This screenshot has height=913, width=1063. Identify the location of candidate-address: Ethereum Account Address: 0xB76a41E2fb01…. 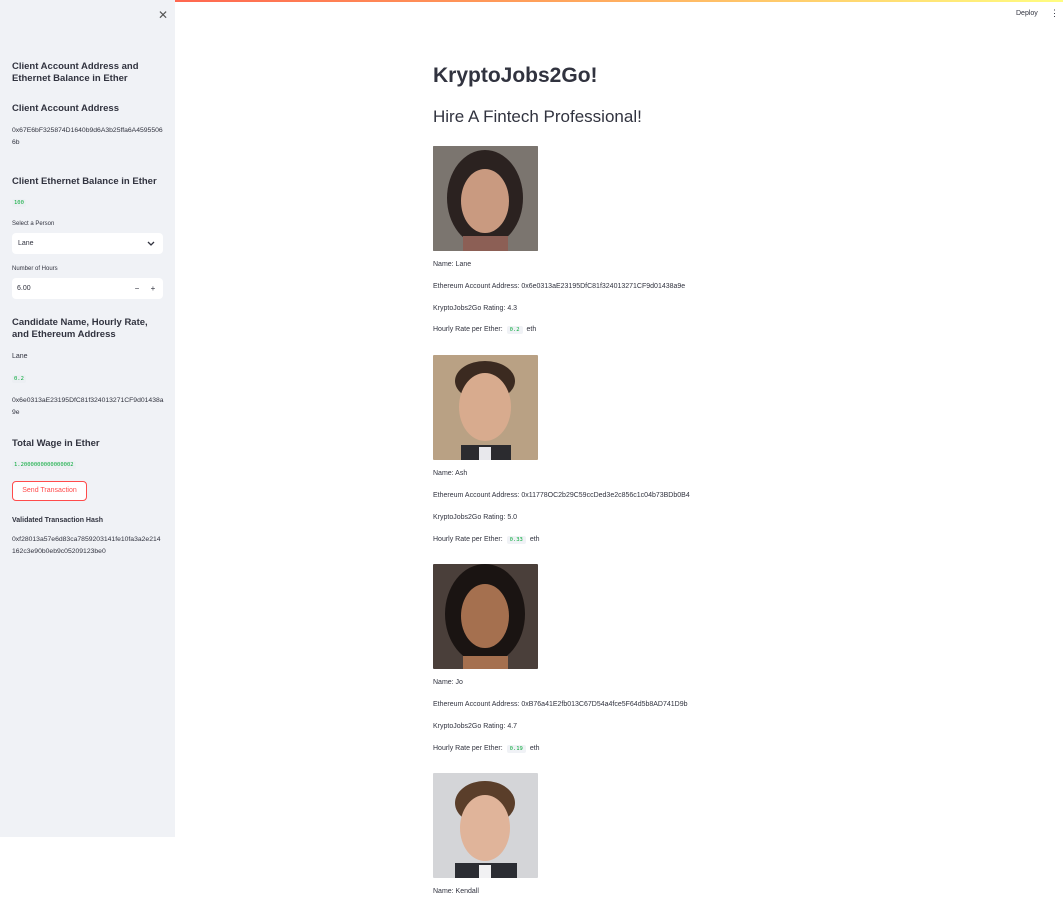
(560, 704).